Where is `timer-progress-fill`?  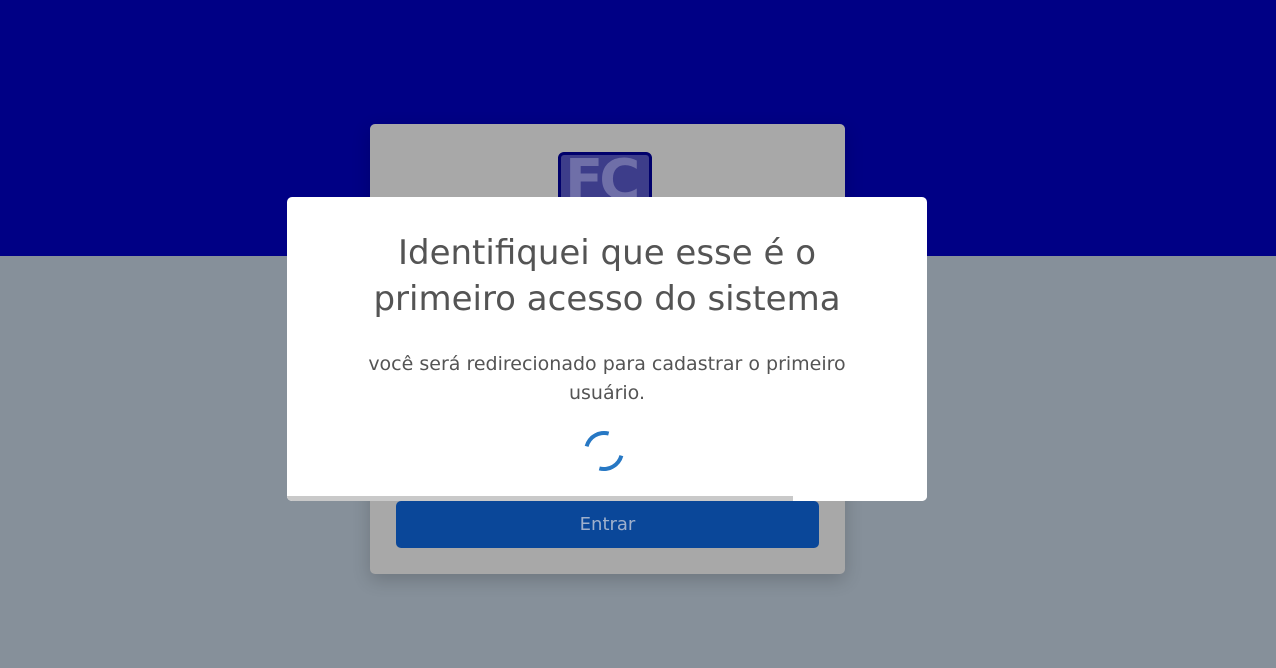
timer-progress-fill is located at coordinates (540, 498).